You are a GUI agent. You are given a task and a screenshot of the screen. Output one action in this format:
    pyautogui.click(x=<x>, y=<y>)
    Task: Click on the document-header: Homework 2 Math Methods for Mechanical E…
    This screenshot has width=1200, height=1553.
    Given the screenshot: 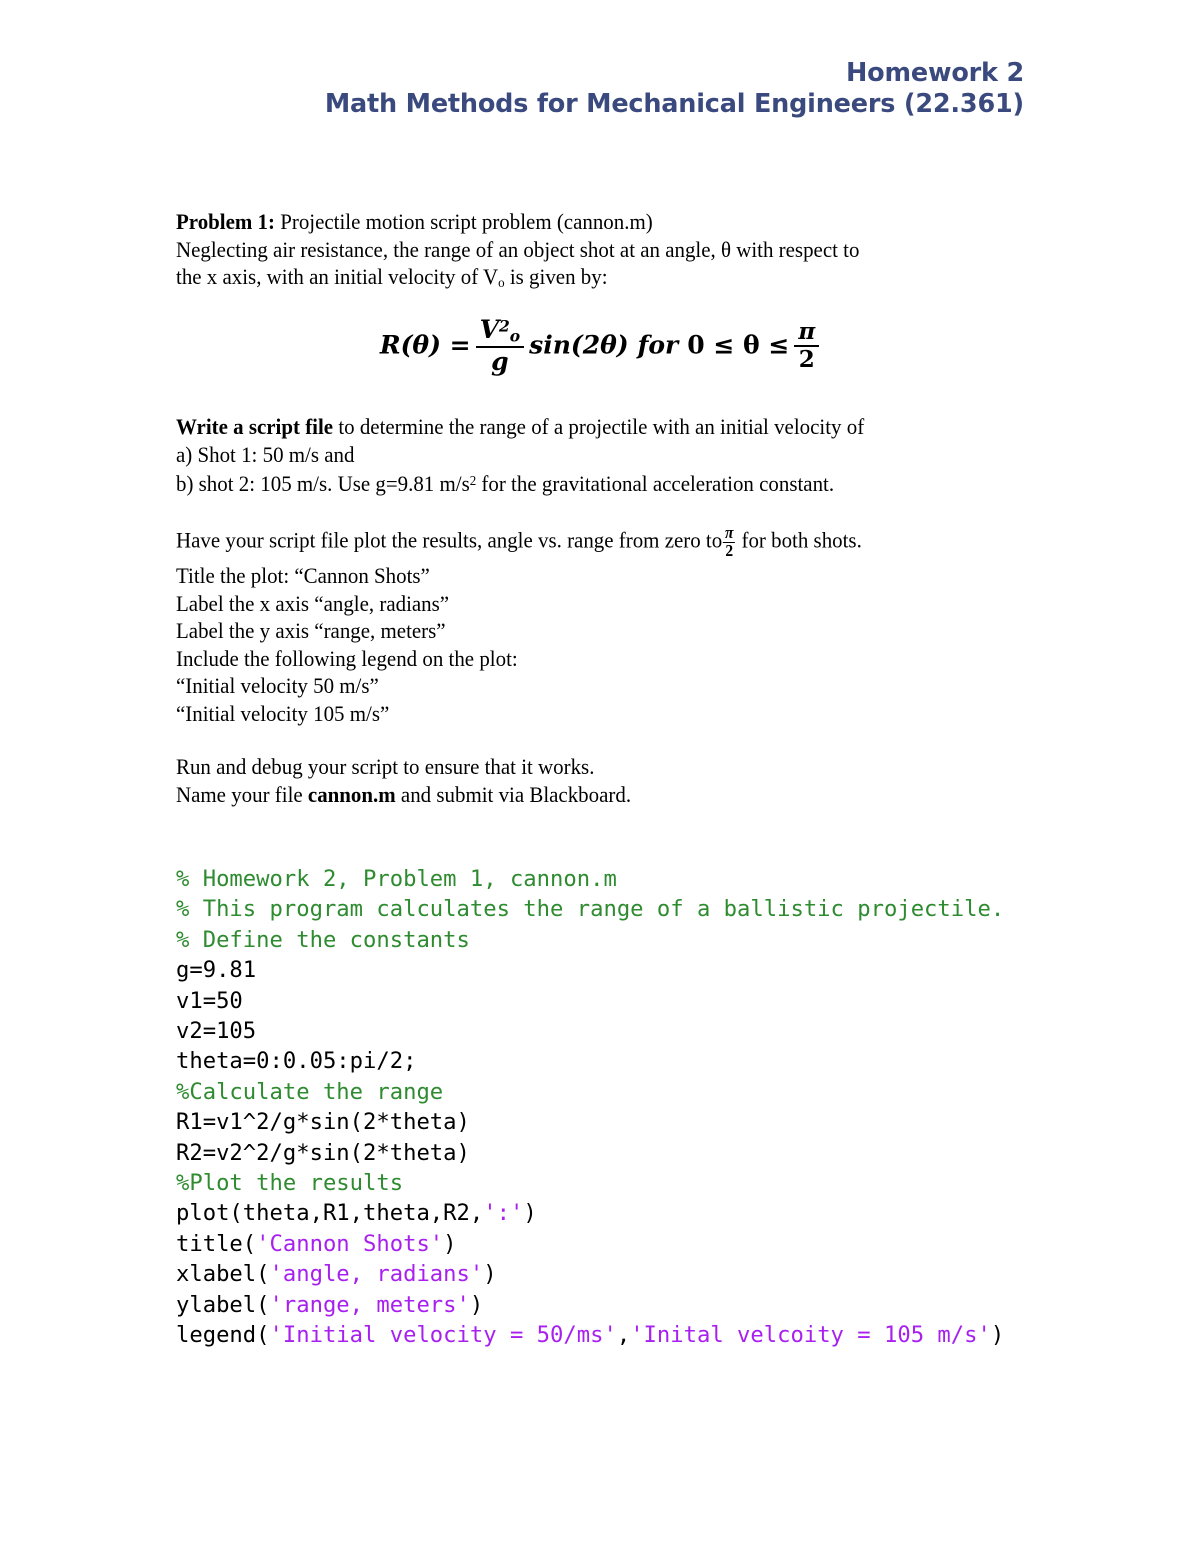 What is the action you would take?
    pyautogui.click(x=600, y=89)
    